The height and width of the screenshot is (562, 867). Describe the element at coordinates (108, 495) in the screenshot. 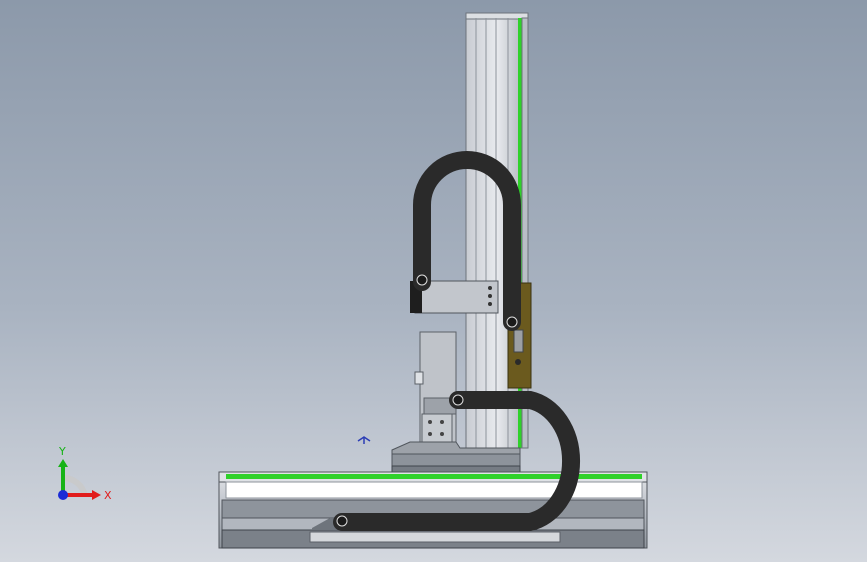

I see `triad-x-label: X` at that location.